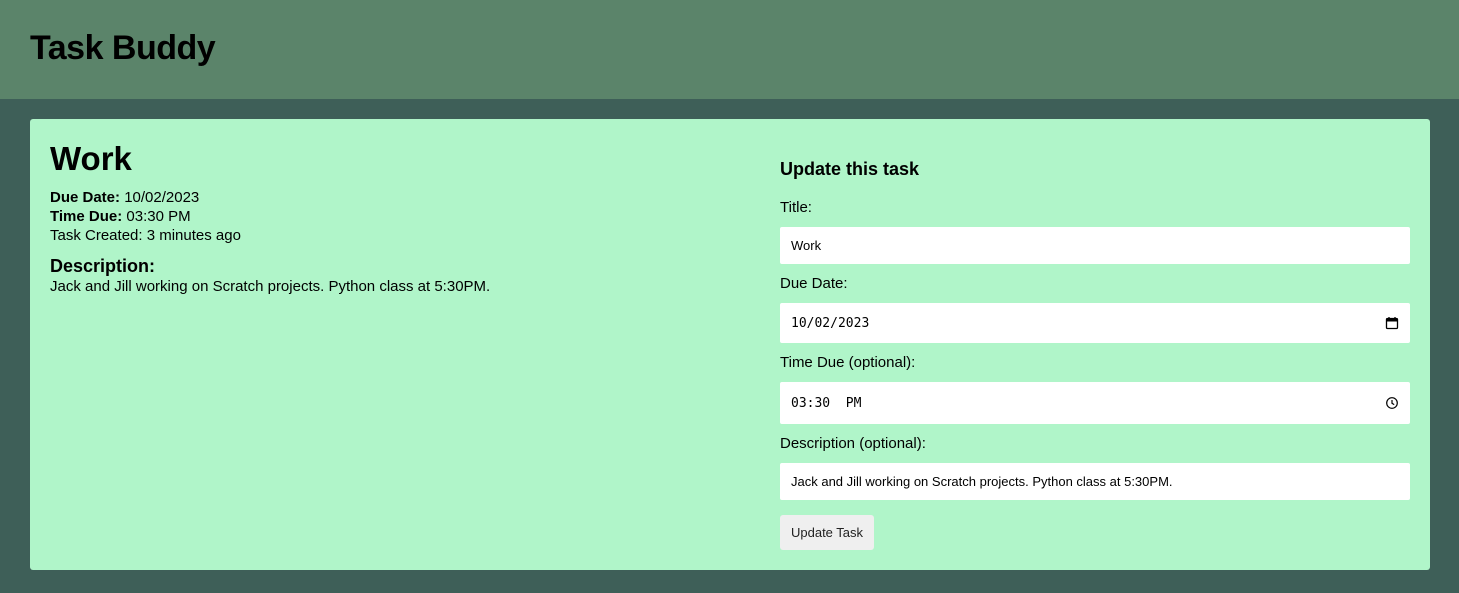 The height and width of the screenshot is (593, 1459). I want to click on clock-icon, so click(1392, 403).